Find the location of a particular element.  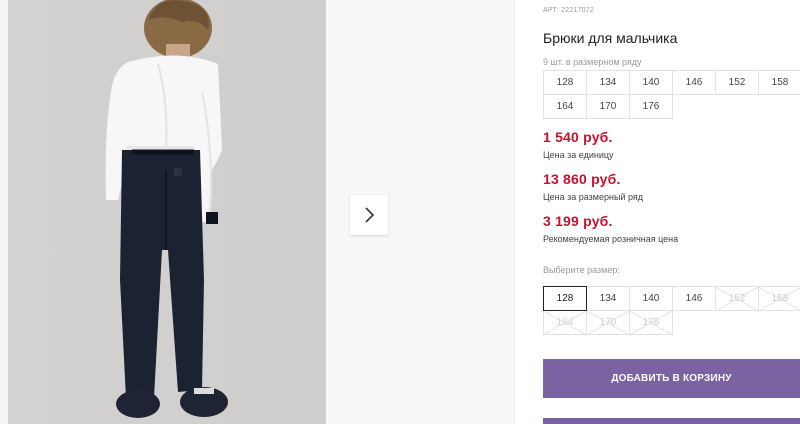

retail-price: 3 199 руб. is located at coordinates (578, 221).